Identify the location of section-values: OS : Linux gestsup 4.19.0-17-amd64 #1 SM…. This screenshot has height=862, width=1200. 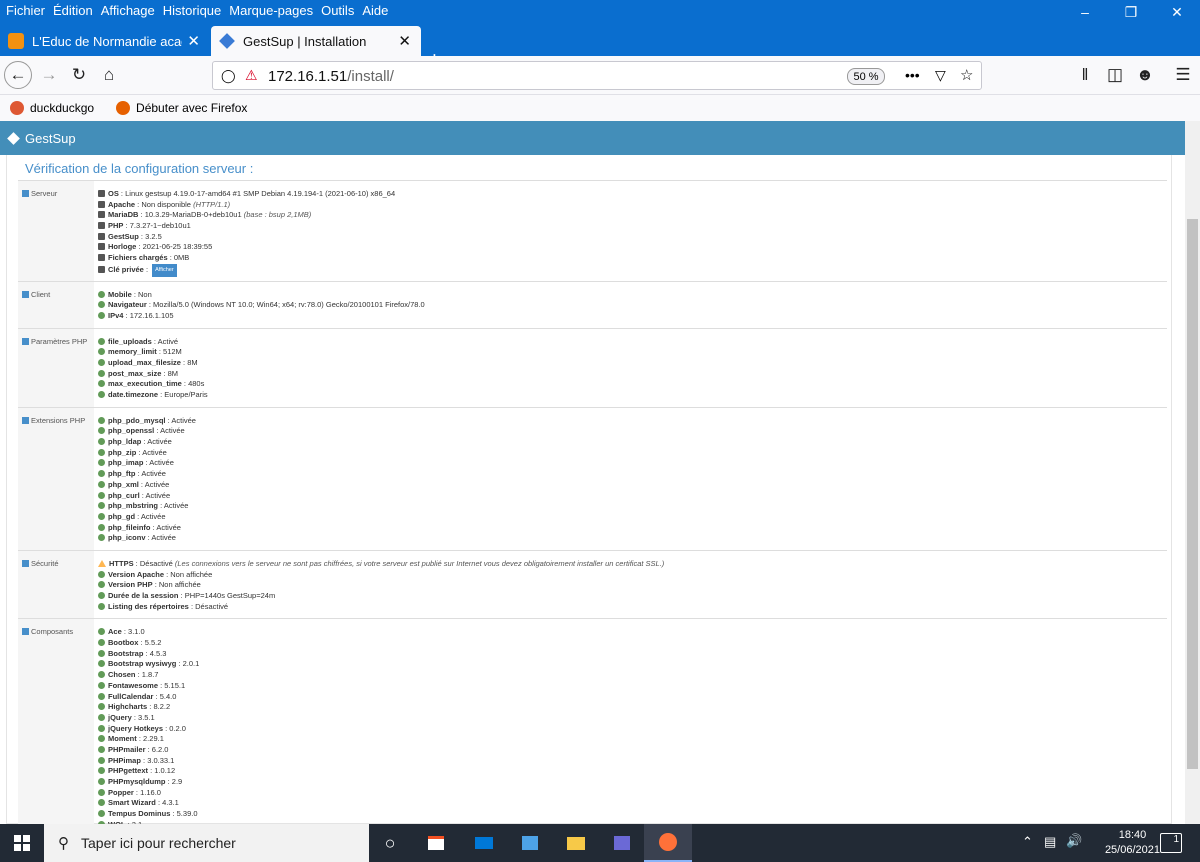
(630, 230).